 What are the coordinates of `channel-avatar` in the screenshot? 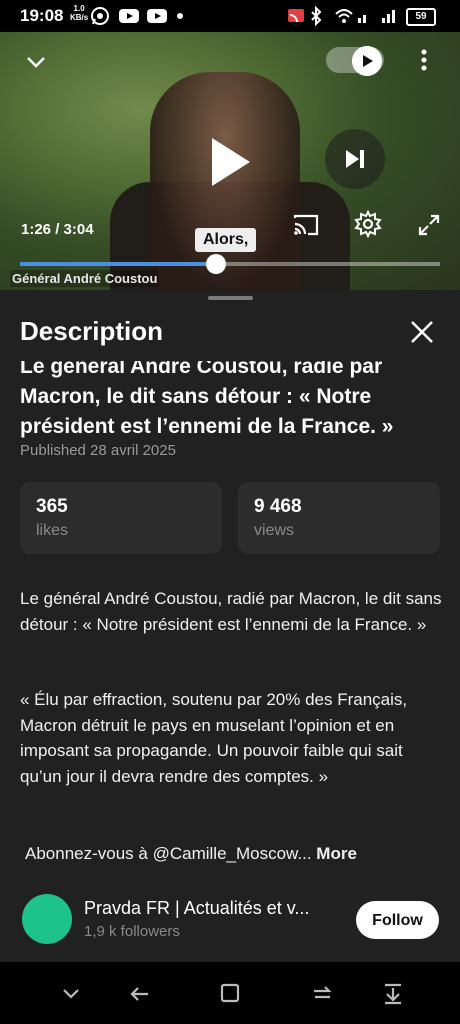 It's located at (47, 919).